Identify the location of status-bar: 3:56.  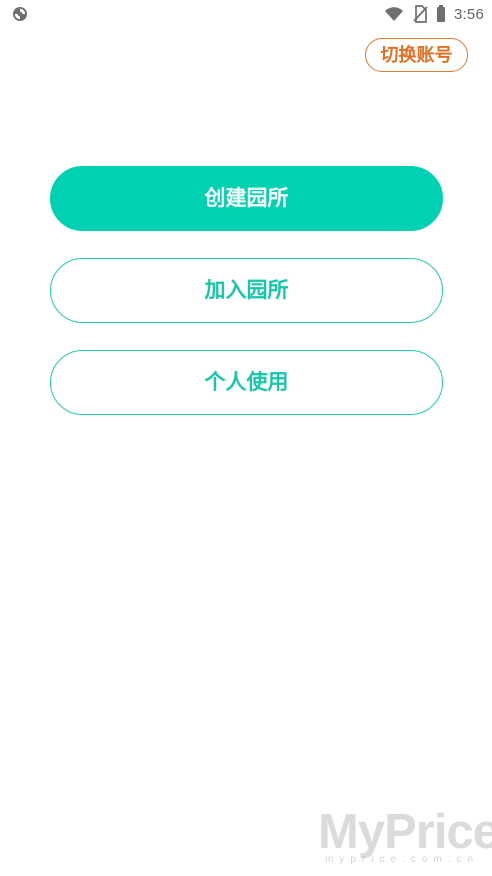
(246, 14).